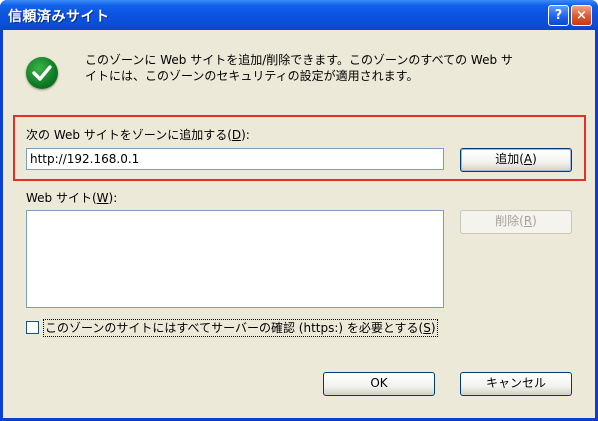  What do you see at coordinates (516, 222) in the screenshot?
I see `remove-button: 削除(R)` at bounding box center [516, 222].